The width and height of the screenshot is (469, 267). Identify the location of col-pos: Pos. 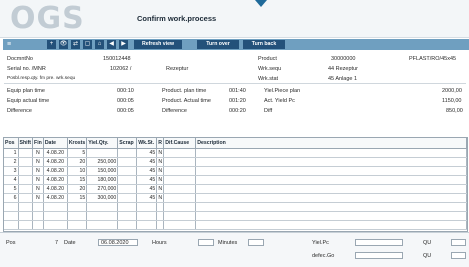
(11, 143).